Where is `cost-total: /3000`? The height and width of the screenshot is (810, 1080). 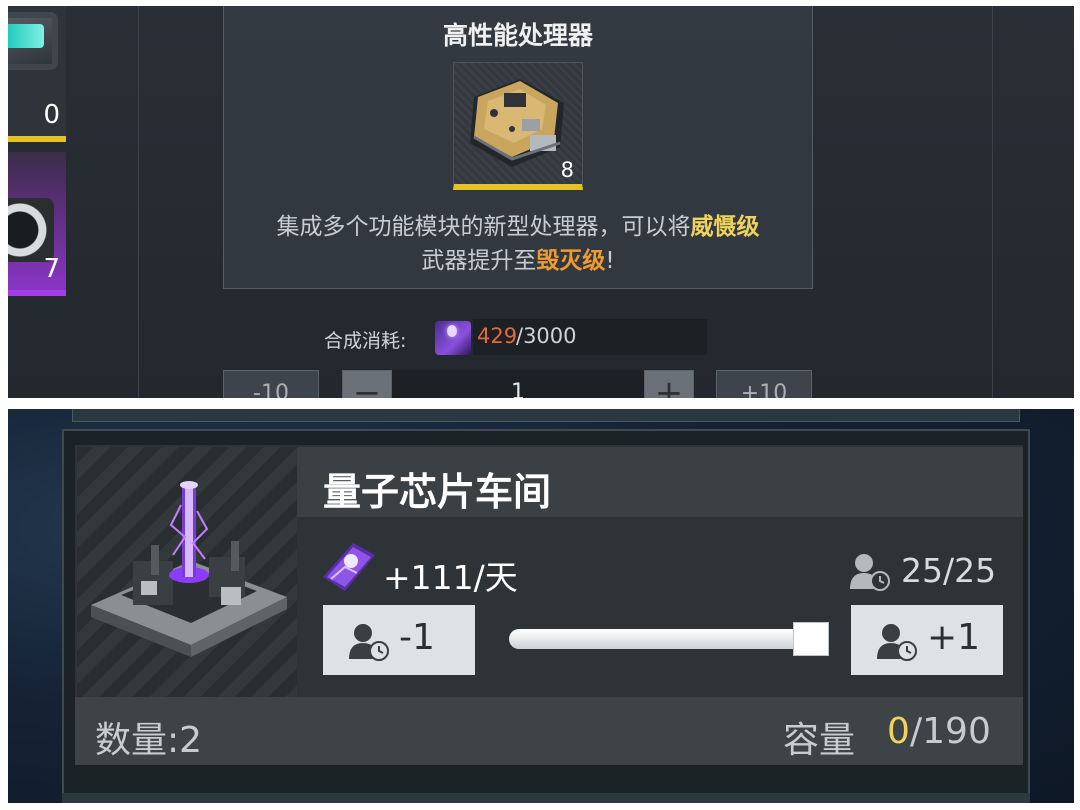
cost-total: /3000 is located at coordinates (546, 336).